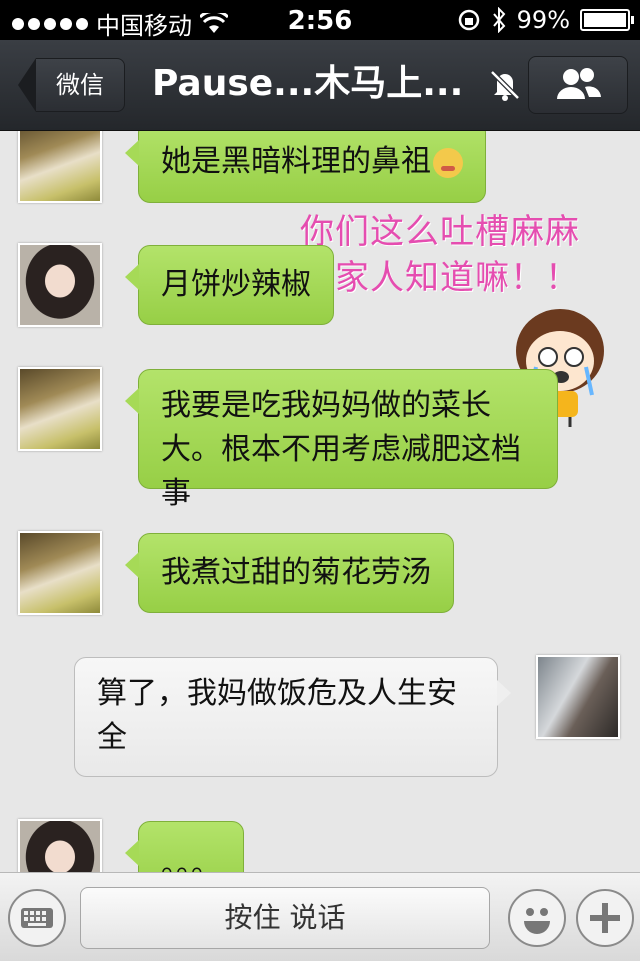 The width and height of the screenshot is (640, 961). Describe the element at coordinates (440, 278) in the screenshot. I see `sticker-line-2: 你家人知道嘛！！` at that location.